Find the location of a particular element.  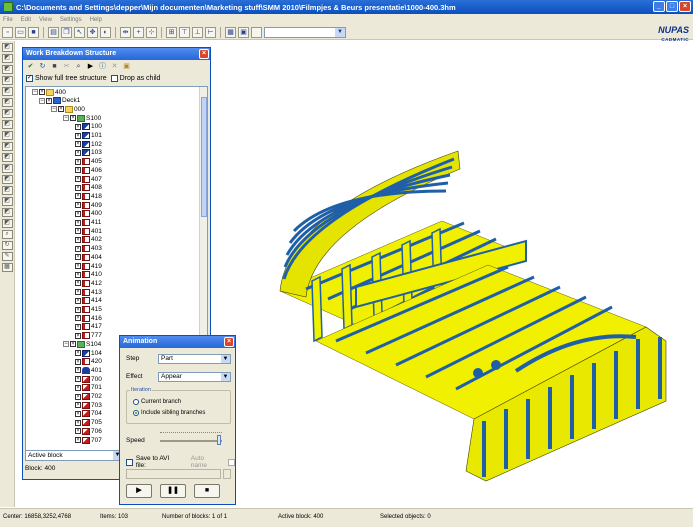

tree-node: × 420 is located at coordinates (88, 362).